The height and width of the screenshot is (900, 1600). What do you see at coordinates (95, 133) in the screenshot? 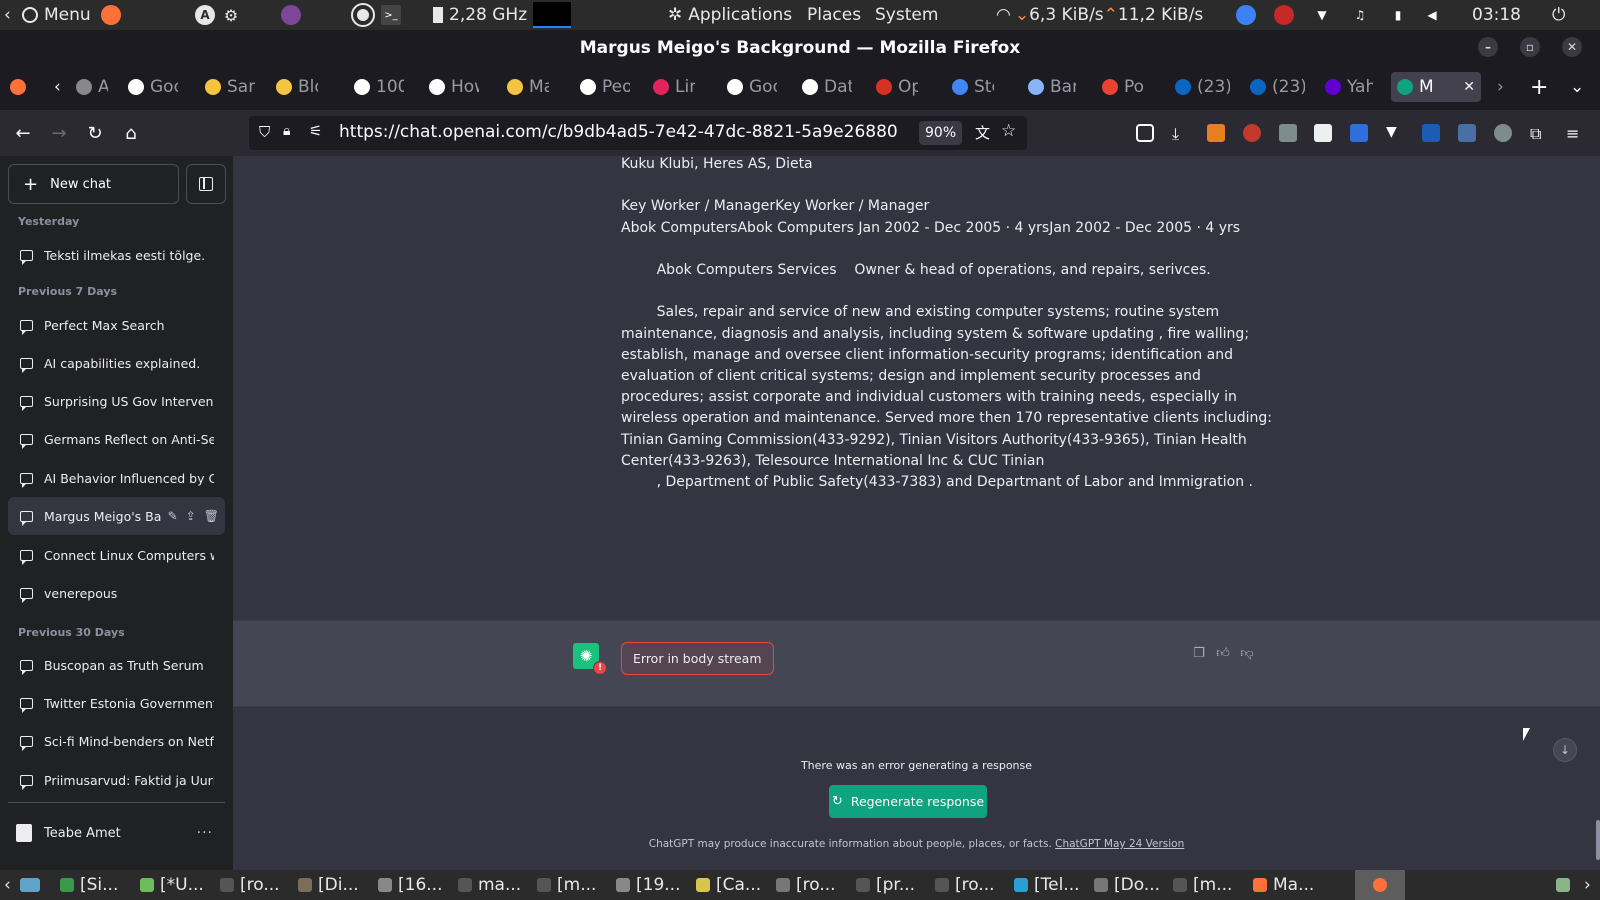
I see `reload-icon: ↻` at bounding box center [95, 133].